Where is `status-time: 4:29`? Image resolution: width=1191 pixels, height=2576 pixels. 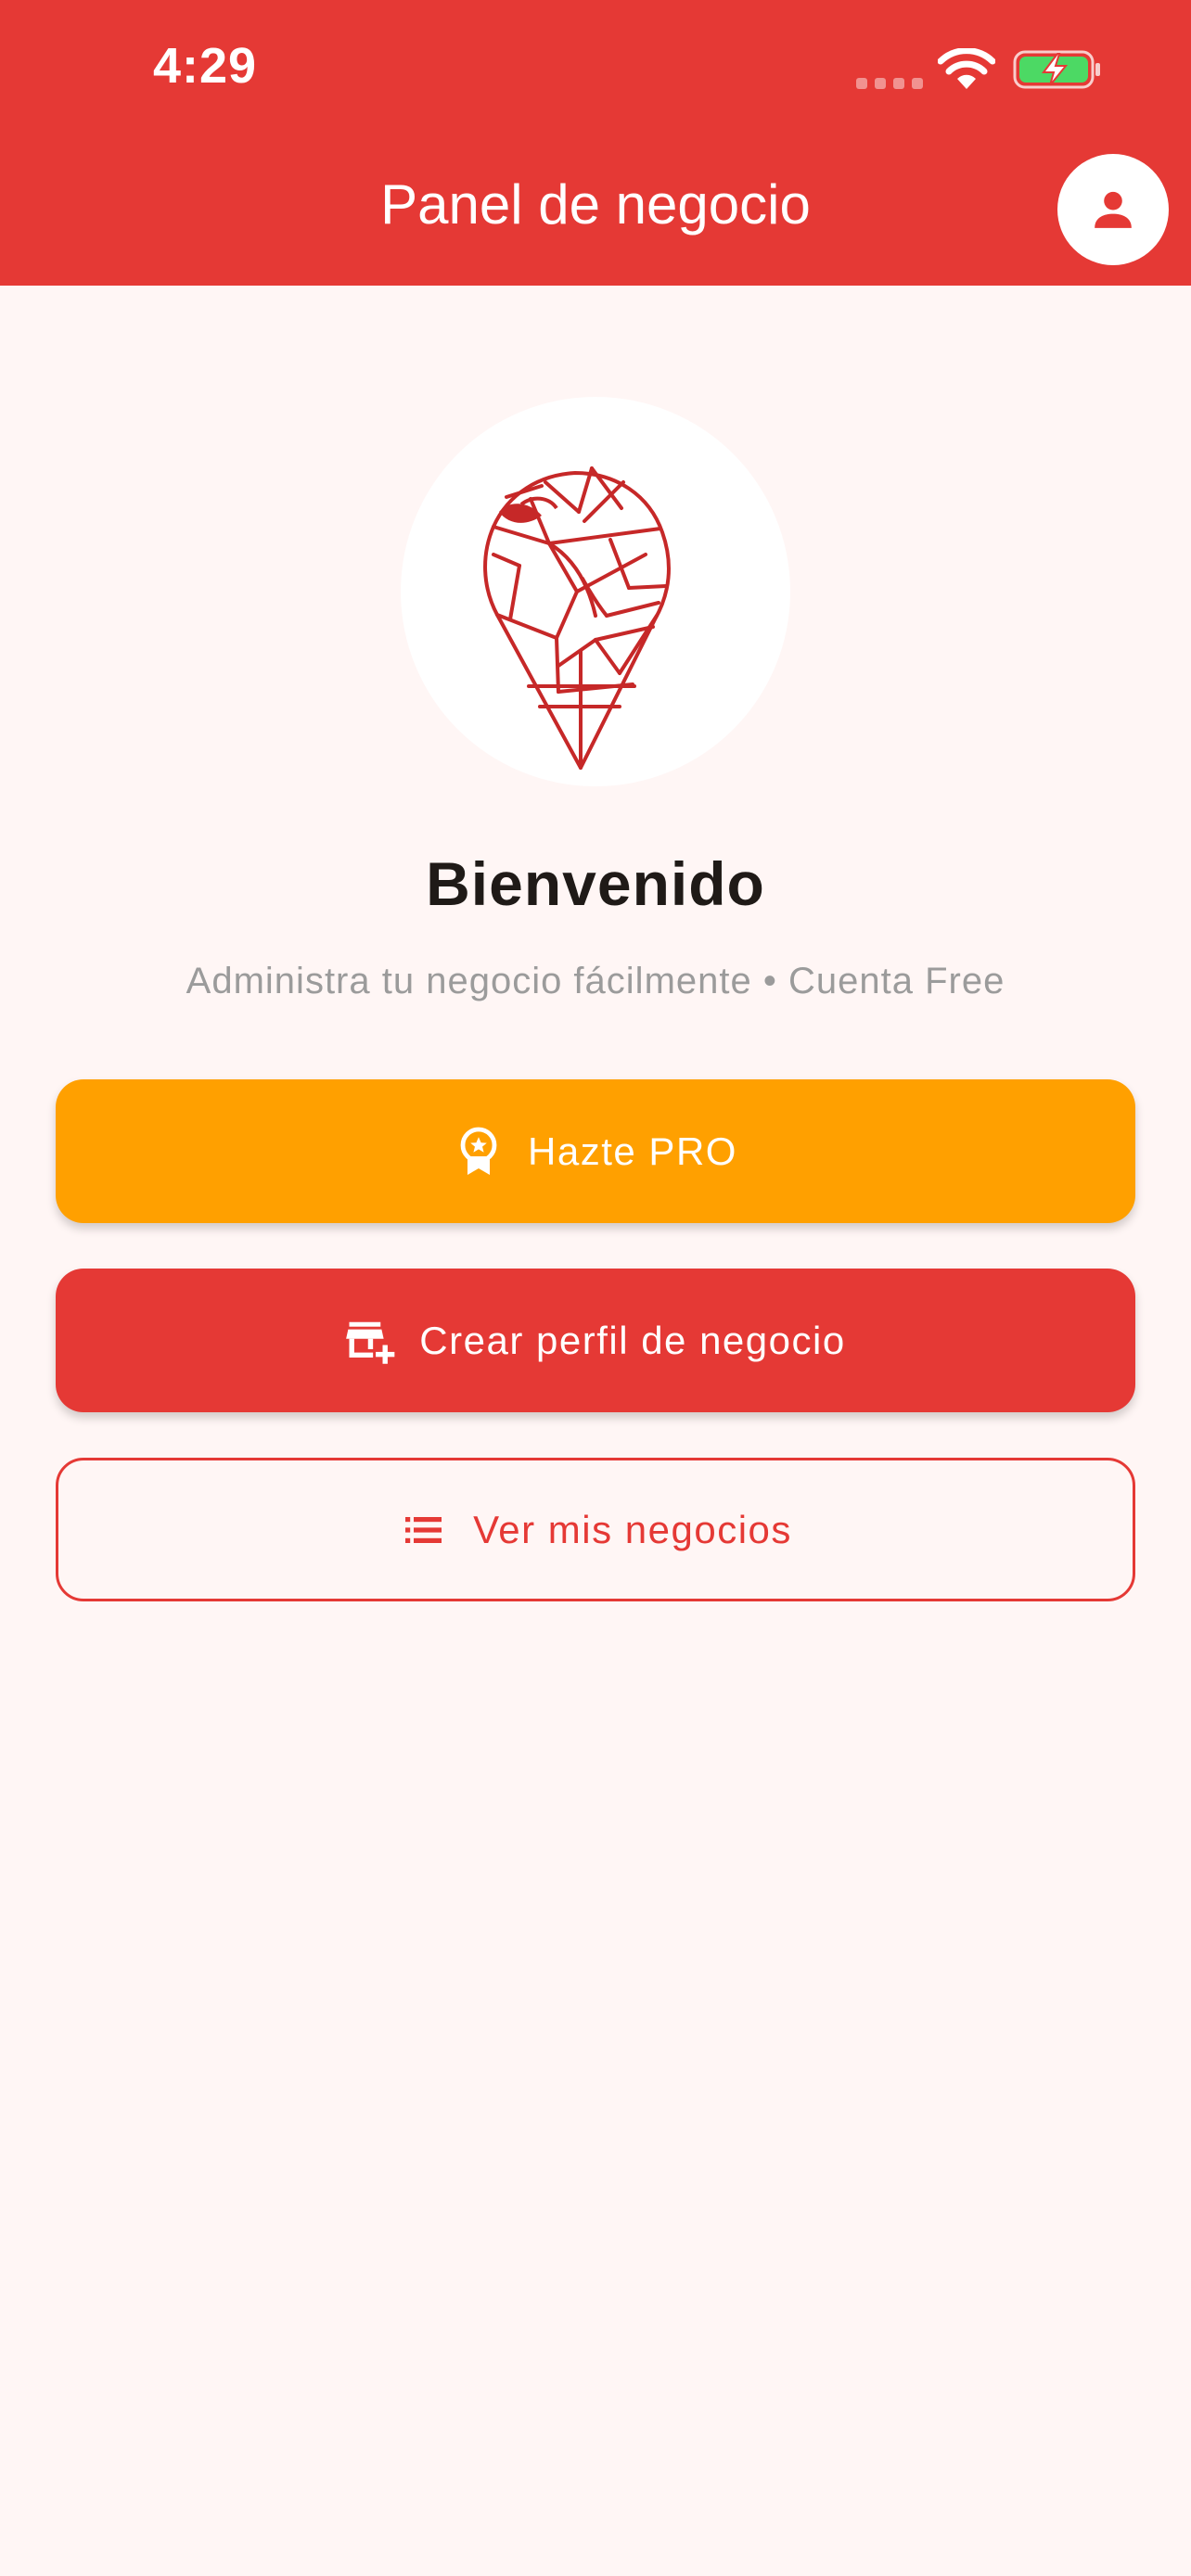
status-time: 4:29 is located at coordinates (205, 66).